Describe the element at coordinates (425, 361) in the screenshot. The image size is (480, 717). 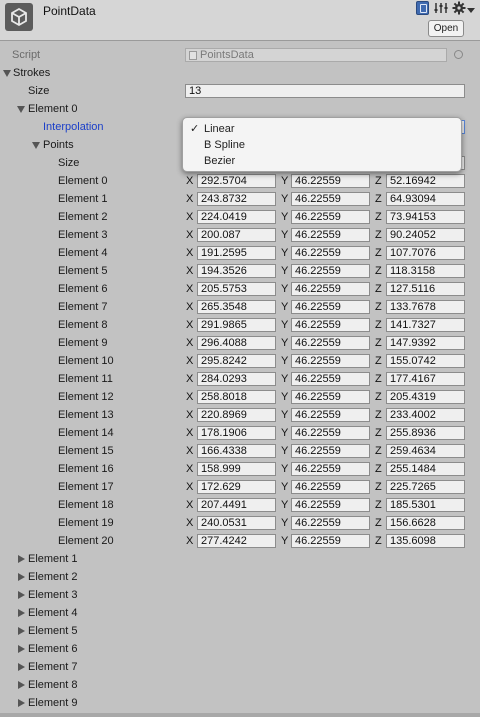
I see `point-z-field: 155.0742` at that location.